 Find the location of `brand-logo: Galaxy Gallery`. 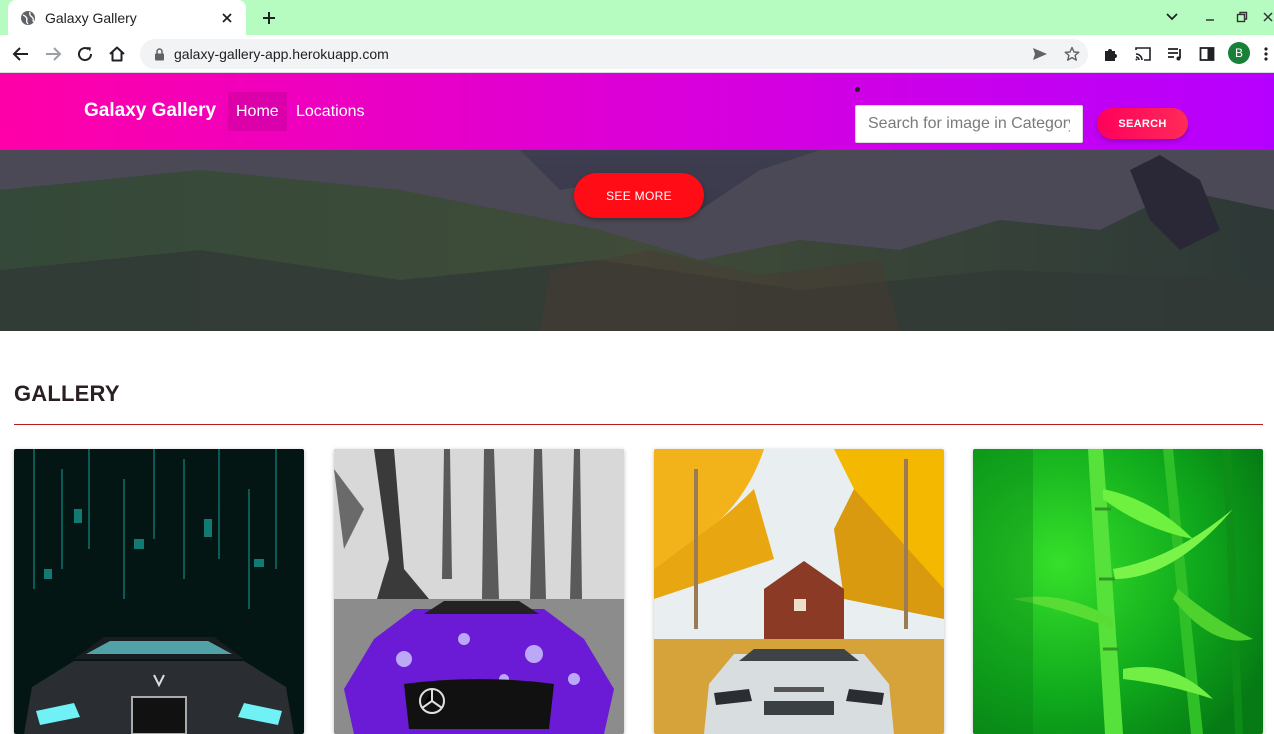

brand-logo: Galaxy Gallery is located at coordinates (150, 111).